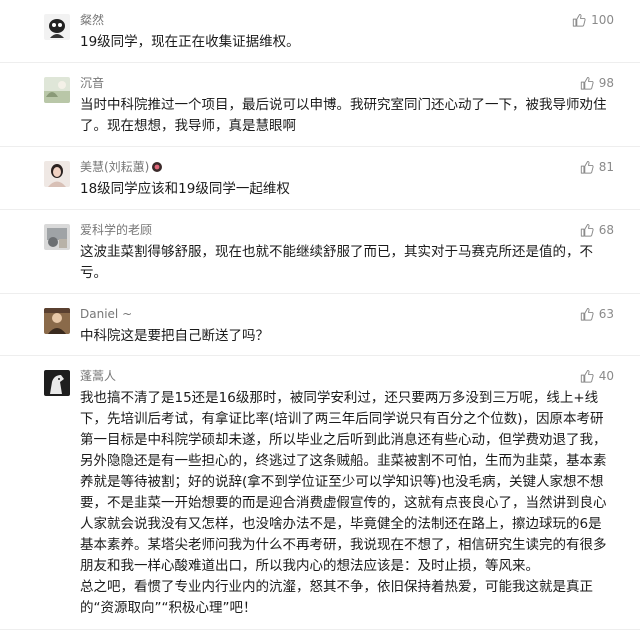 This screenshot has height=630, width=640. What do you see at coordinates (348, 20) in the screenshot?
I see `username: 粲然` at bounding box center [348, 20].